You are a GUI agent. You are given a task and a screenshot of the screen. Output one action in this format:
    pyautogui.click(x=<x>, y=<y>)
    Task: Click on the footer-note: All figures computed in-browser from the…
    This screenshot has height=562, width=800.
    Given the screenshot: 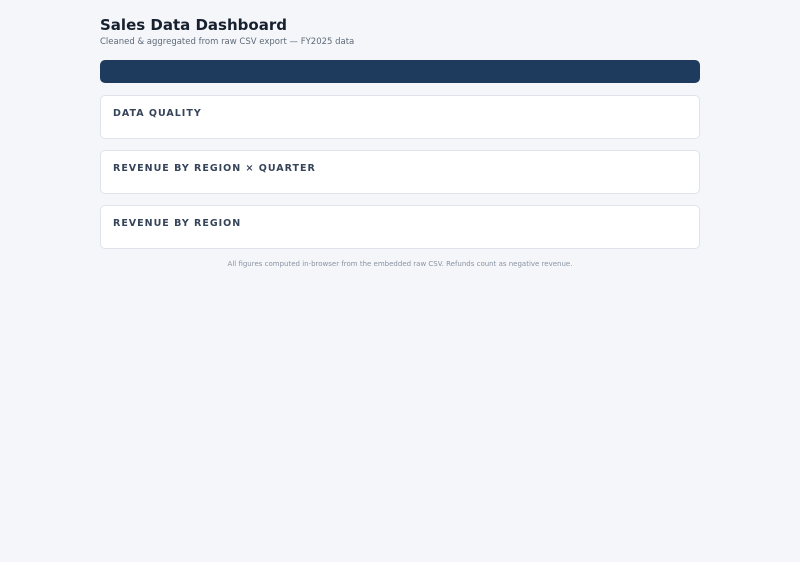 What is the action you would take?
    pyautogui.click(x=400, y=264)
    